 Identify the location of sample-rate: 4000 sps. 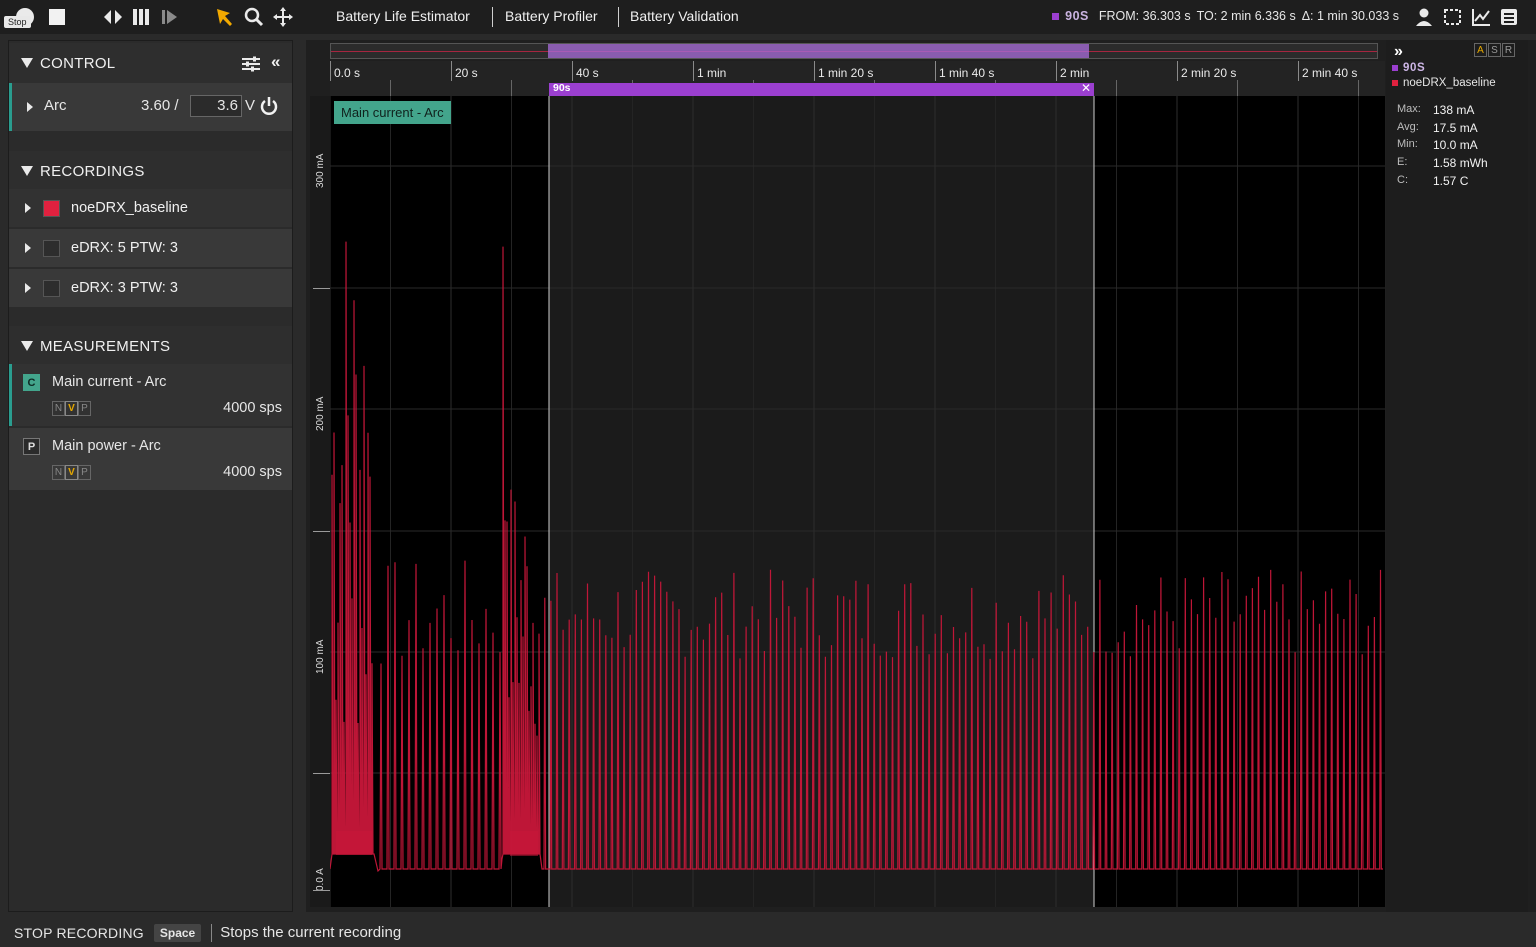
(252, 472).